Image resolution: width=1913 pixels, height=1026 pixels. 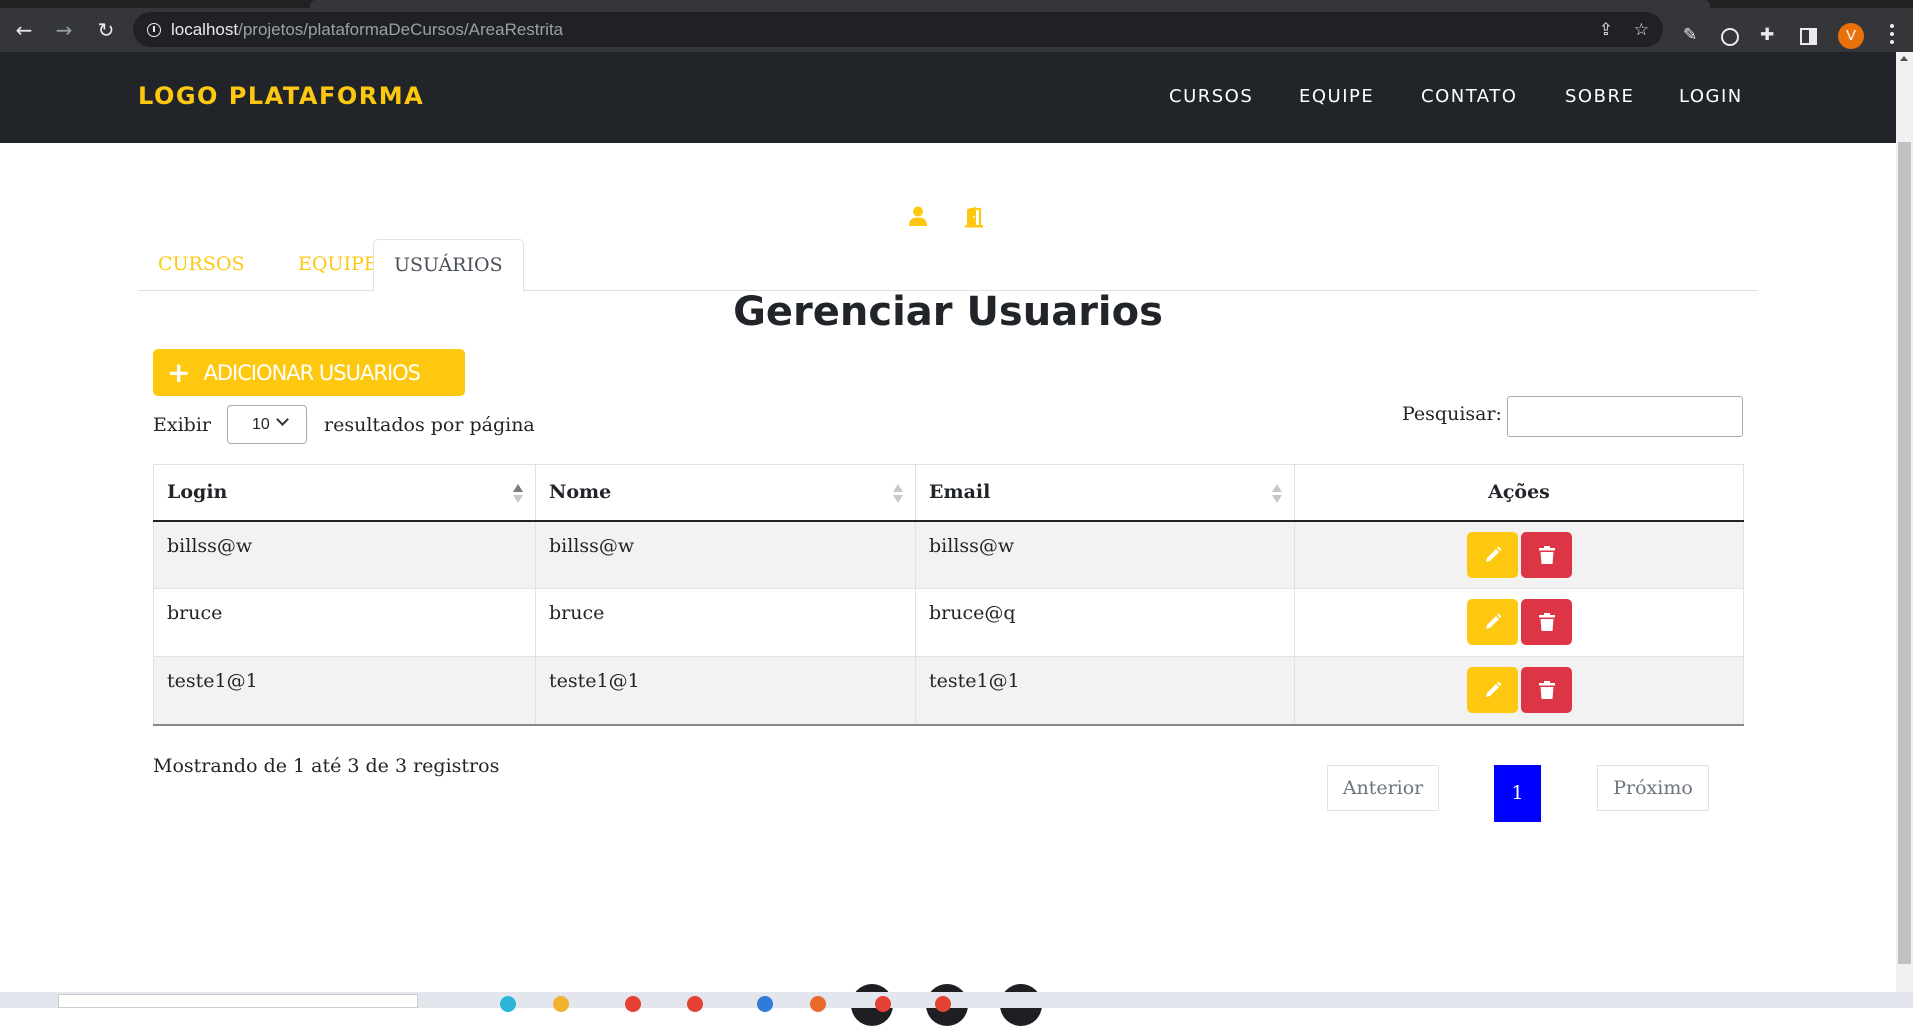 What do you see at coordinates (201, 265) in the screenshot?
I see `tab-cursos: CURSOS` at bounding box center [201, 265].